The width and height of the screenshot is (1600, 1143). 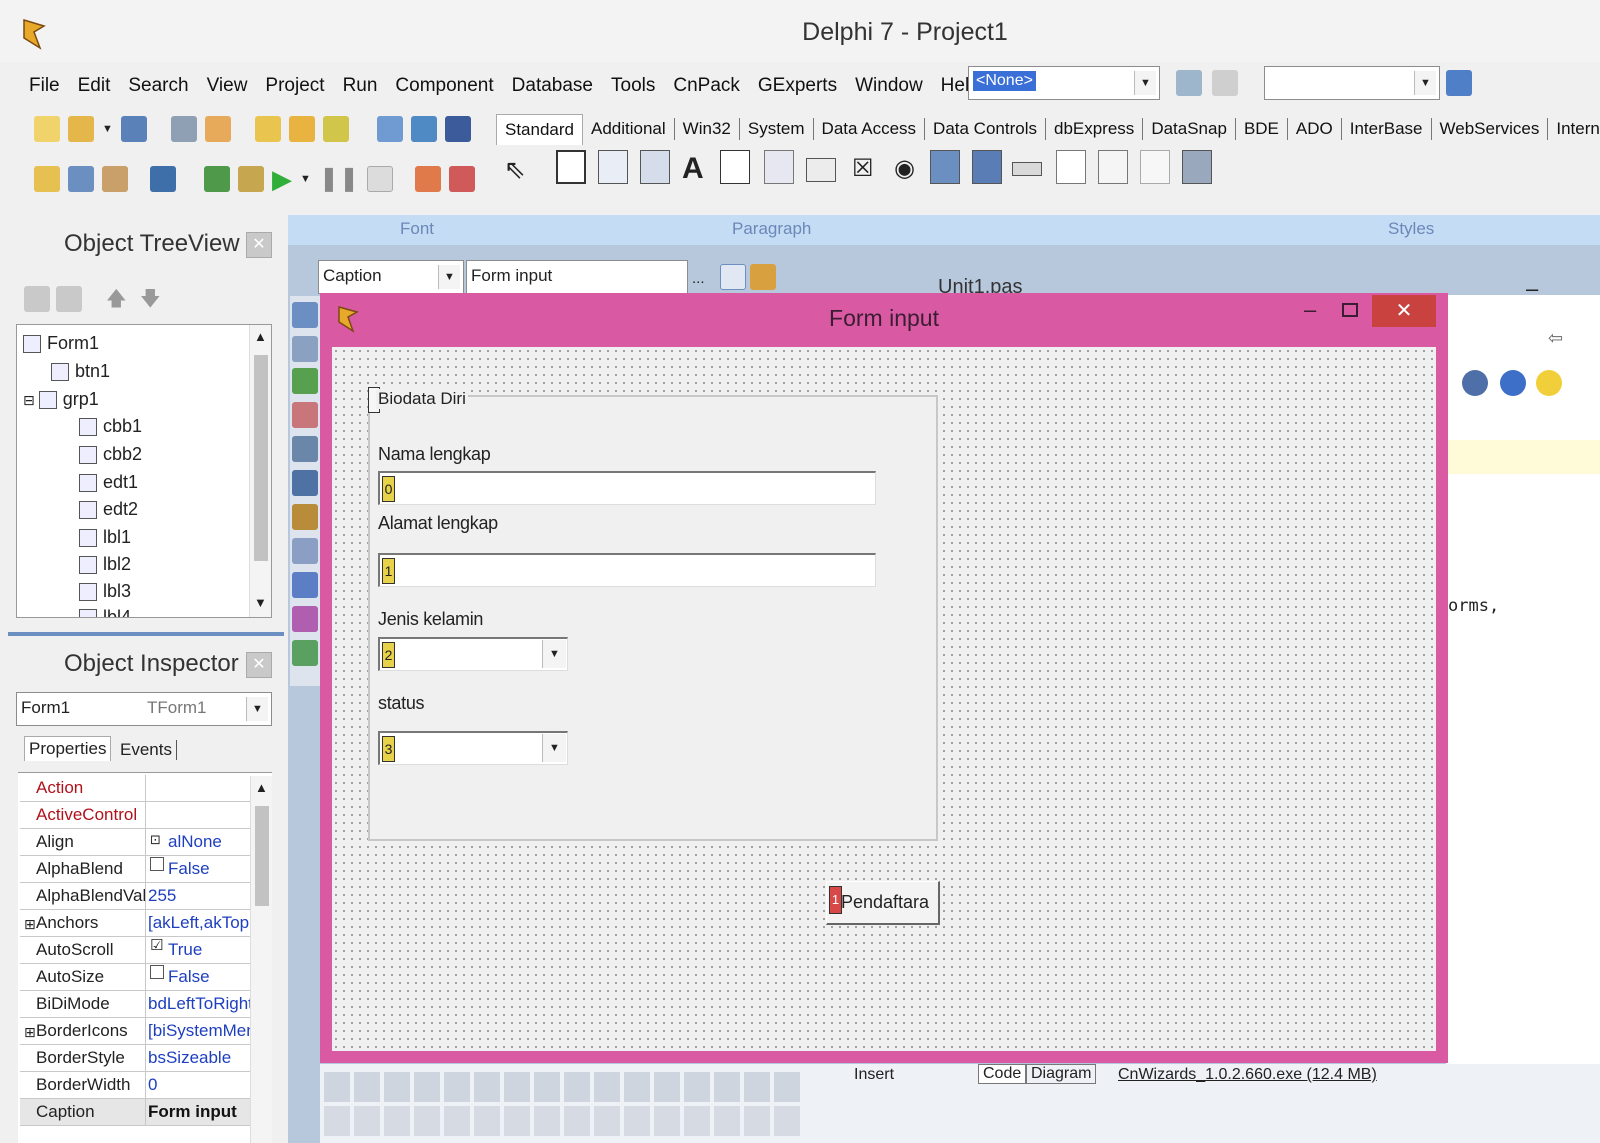 I want to click on edit-component-icon, so click(x=735, y=167).